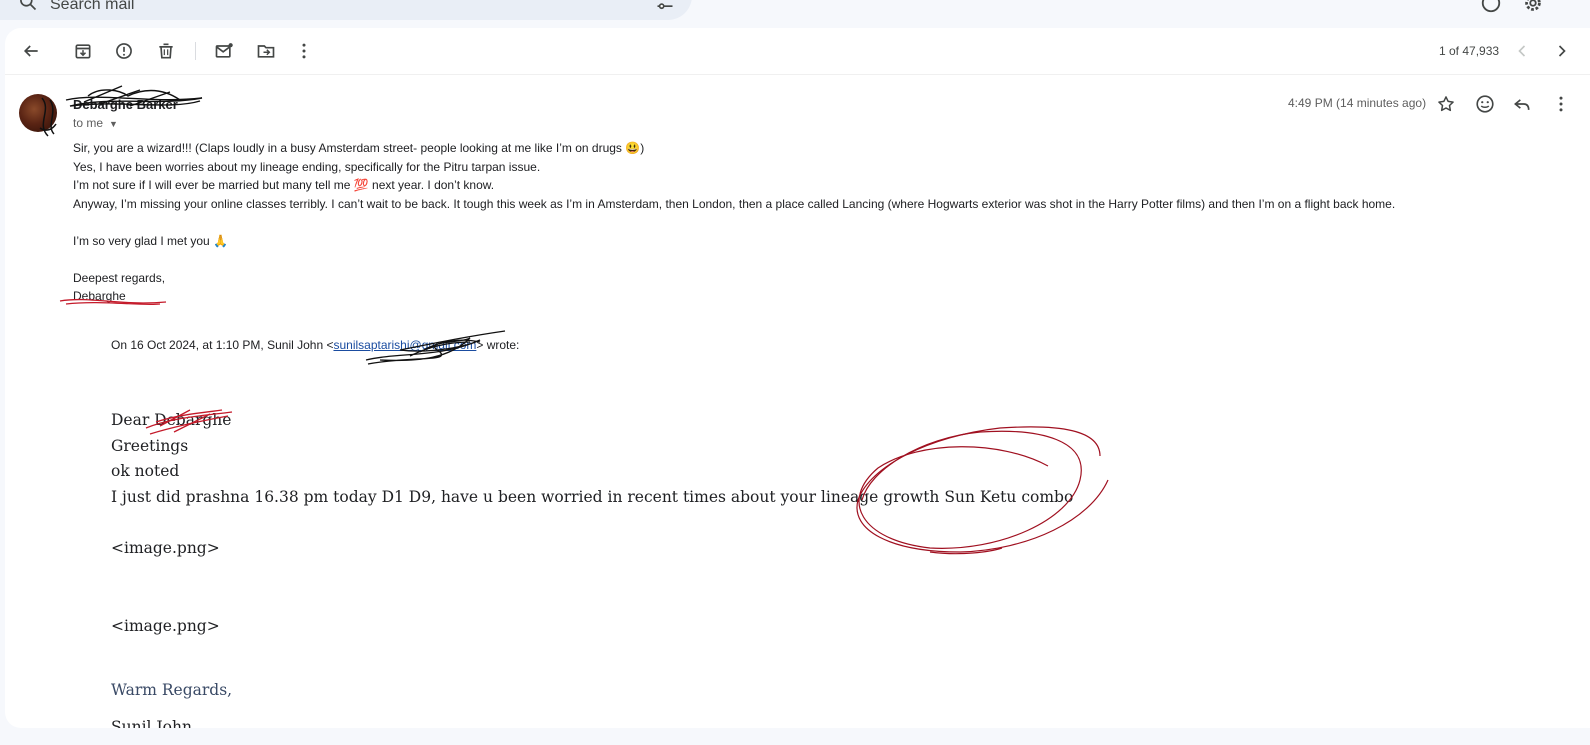 This screenshot has height=745, width=1590. Describe the element at coordinates (1561, 104) in the screenshot. I see `message-more-options-icon` at that location.